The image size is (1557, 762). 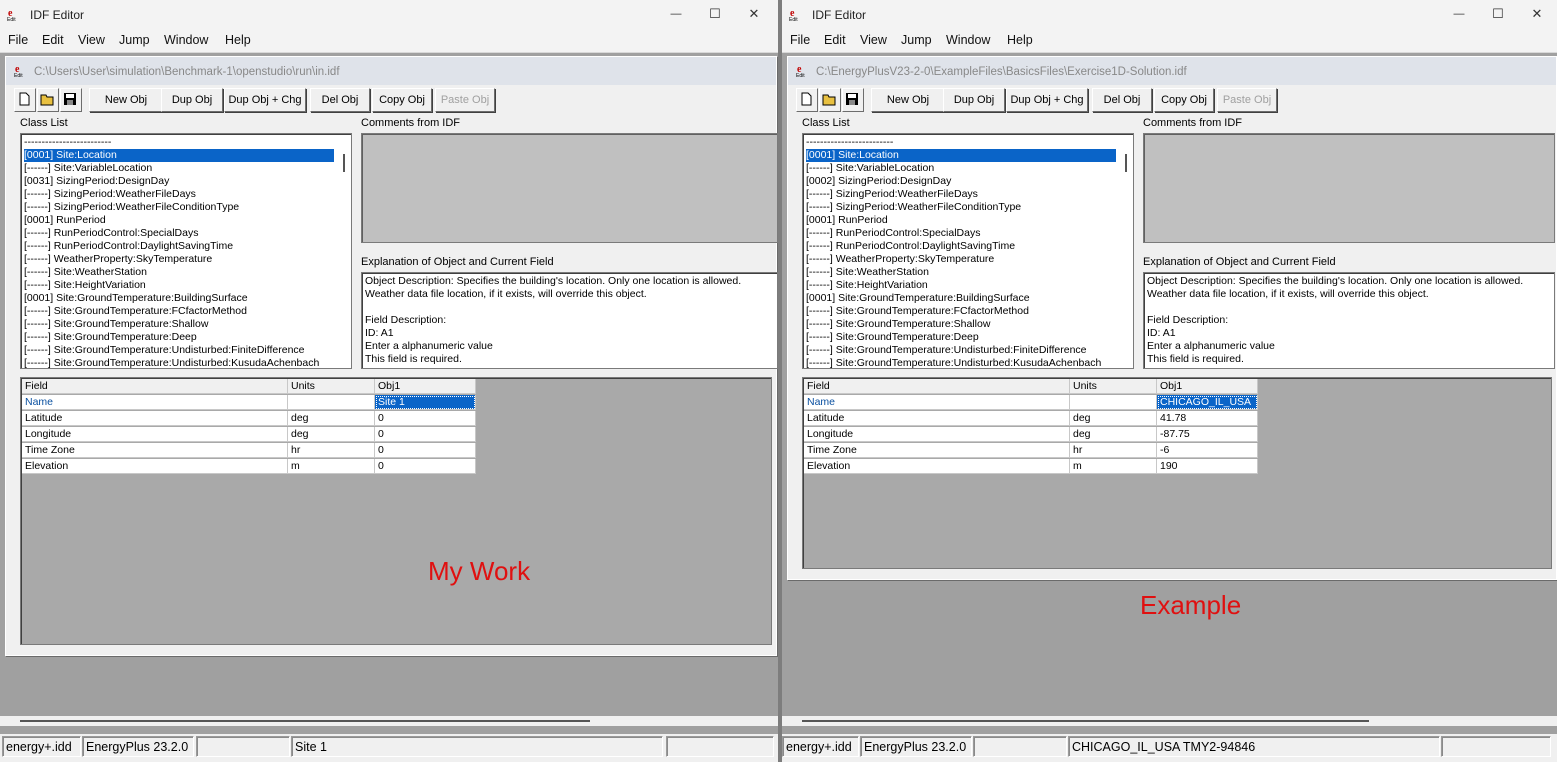 What do you see at coordinates (1113, 450) in the screenshot?
I see `field-time-zone-units: hr` at bounding box center [1113, 450].